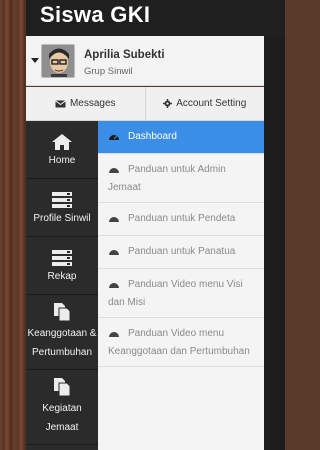 The height and width of the screenshot is (450, 320). I want to click on messages-button: Messages, so click(85, 103).